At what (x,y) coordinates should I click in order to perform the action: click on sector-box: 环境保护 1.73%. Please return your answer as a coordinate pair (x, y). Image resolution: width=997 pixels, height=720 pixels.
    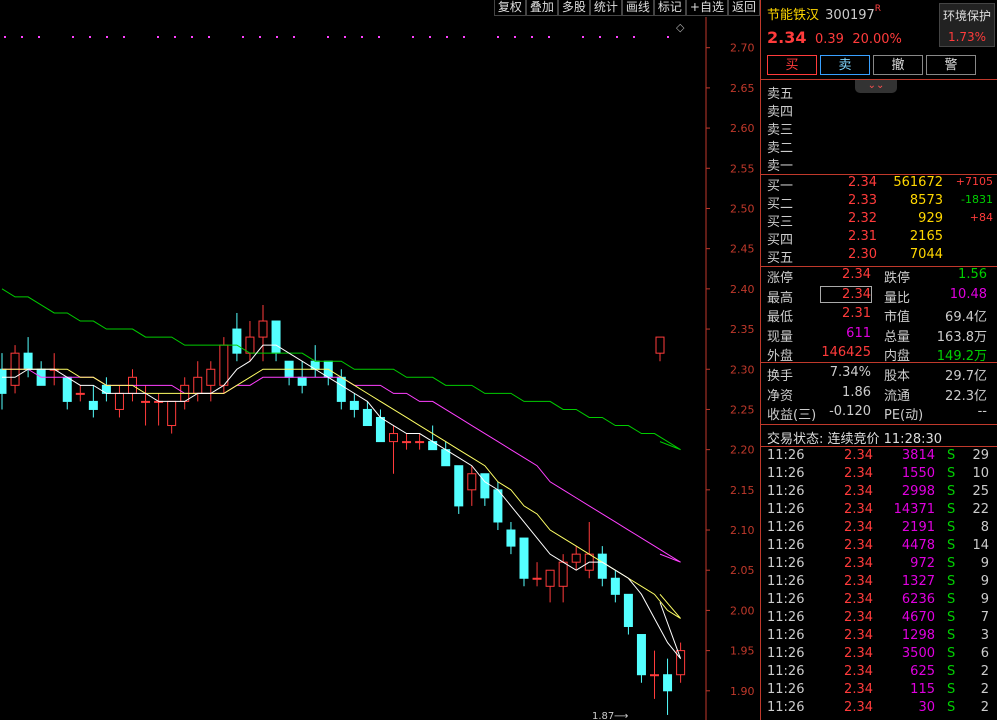
    Looking at the image, I should click on (967, 25).